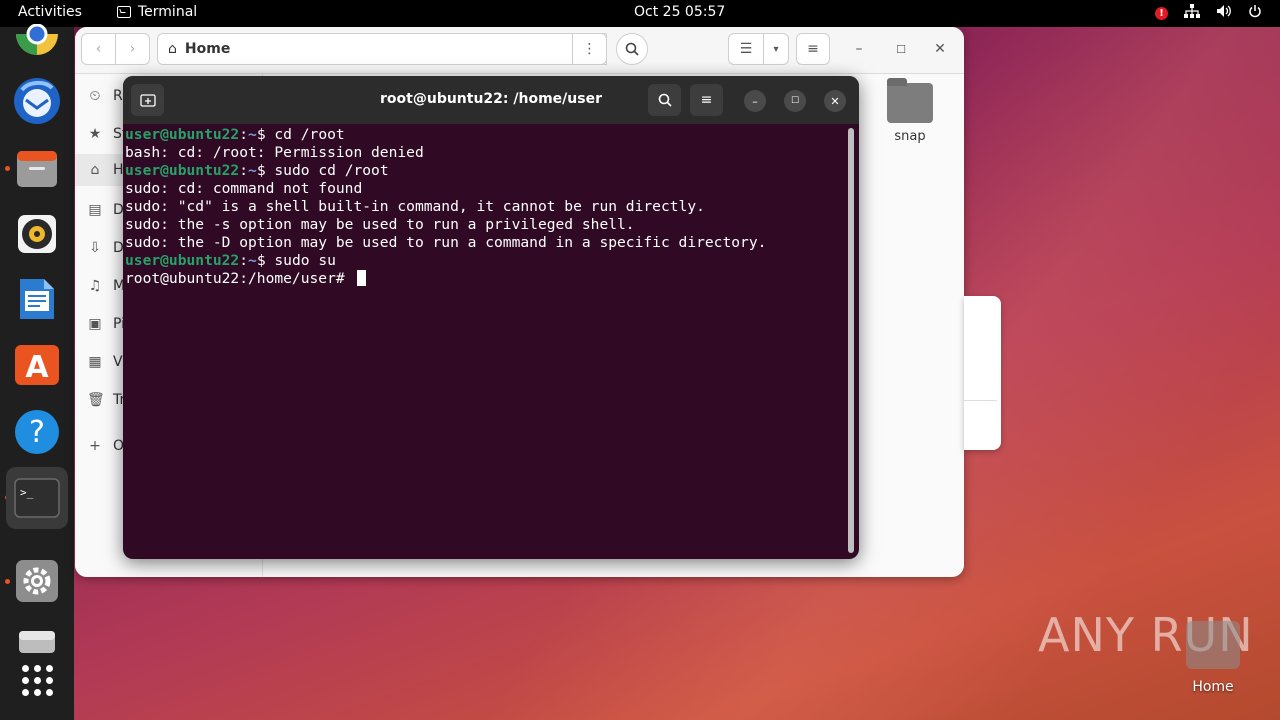  I want to click on app-center-launcher: A, so click(37, 365).